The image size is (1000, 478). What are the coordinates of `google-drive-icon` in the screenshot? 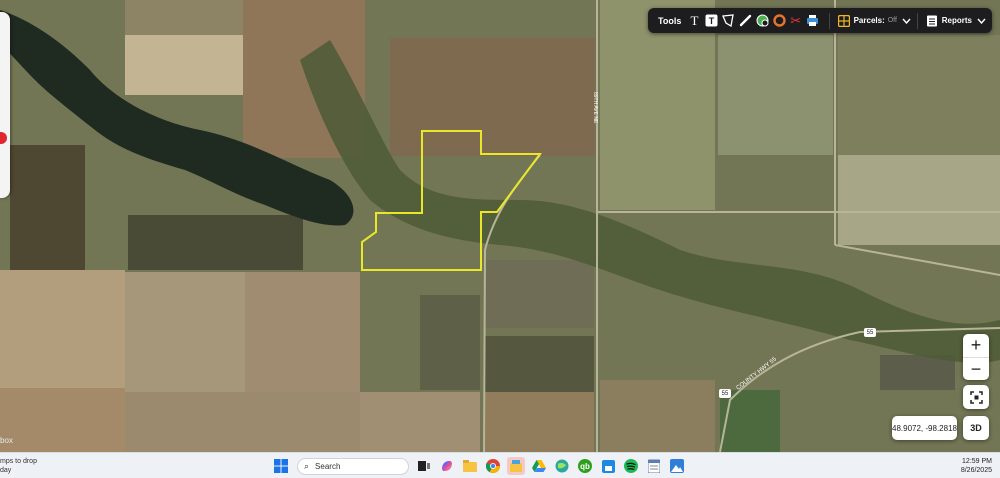 It's located at (539, 466).